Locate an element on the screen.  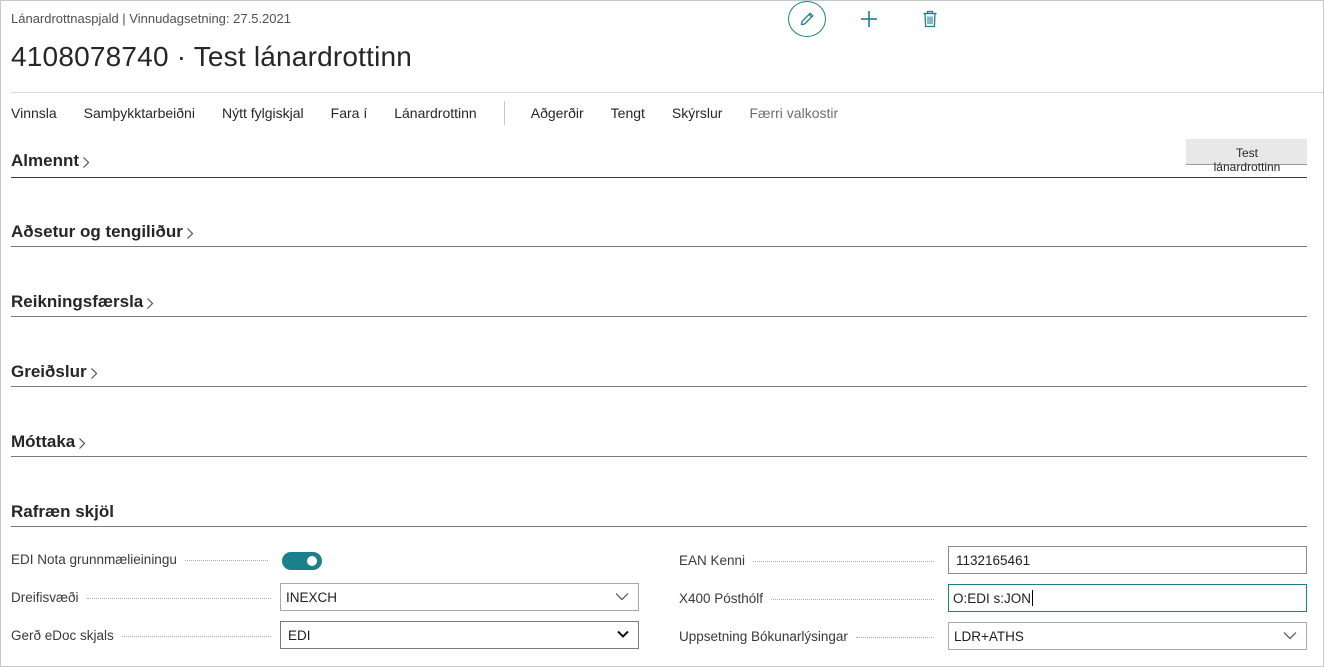
action-processing: Vinnsla is located at coordinates (34, 113).